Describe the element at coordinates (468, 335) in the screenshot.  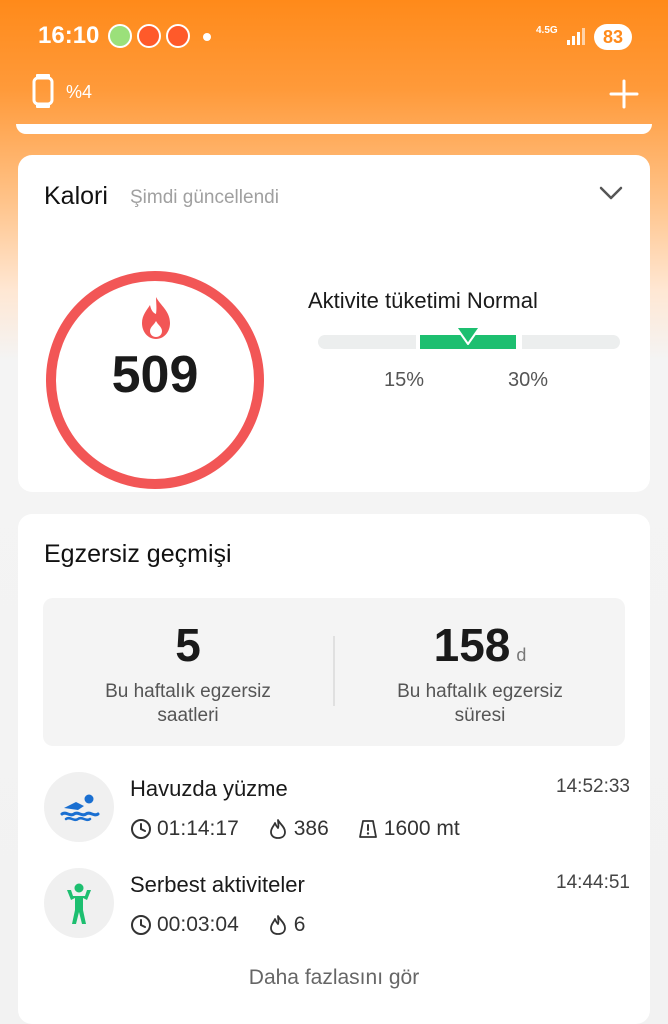
I see `range-marker-icon` at that location.